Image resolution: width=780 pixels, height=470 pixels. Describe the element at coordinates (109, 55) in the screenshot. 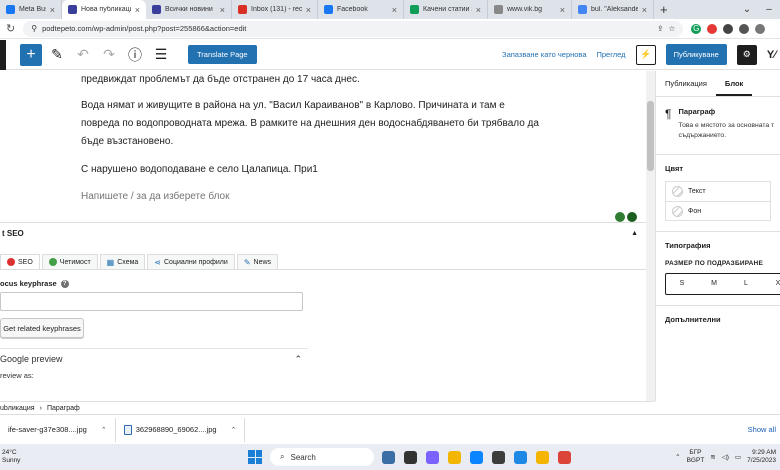

I see `redo-icon: ↷` at that location.